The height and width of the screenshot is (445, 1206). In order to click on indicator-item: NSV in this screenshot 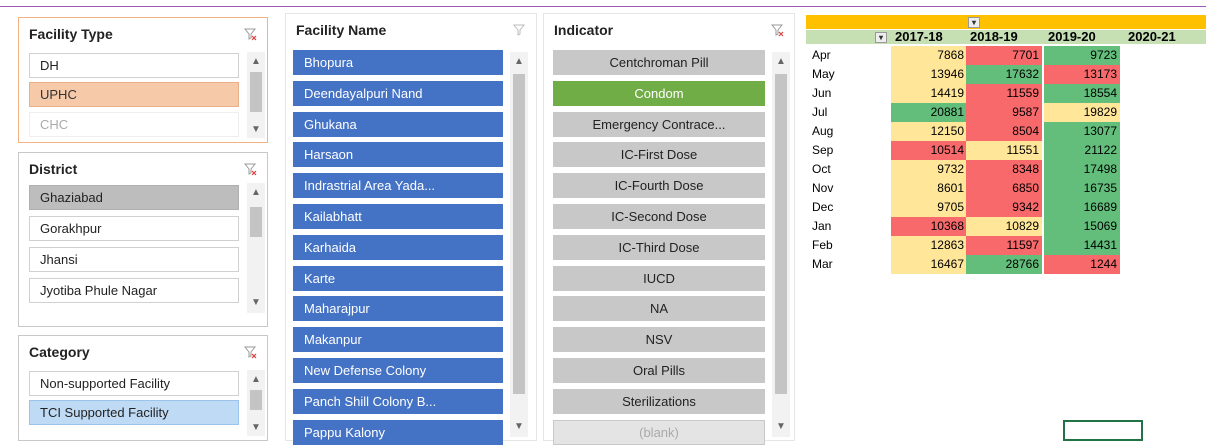, I will do `click(659, 340)`.